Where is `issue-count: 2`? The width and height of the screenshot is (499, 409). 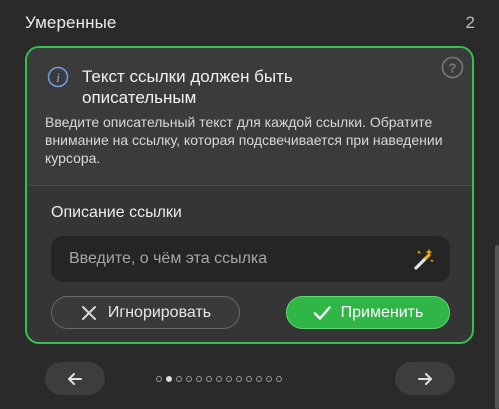
issue-count: 2 is located at coordinates (470, 22).